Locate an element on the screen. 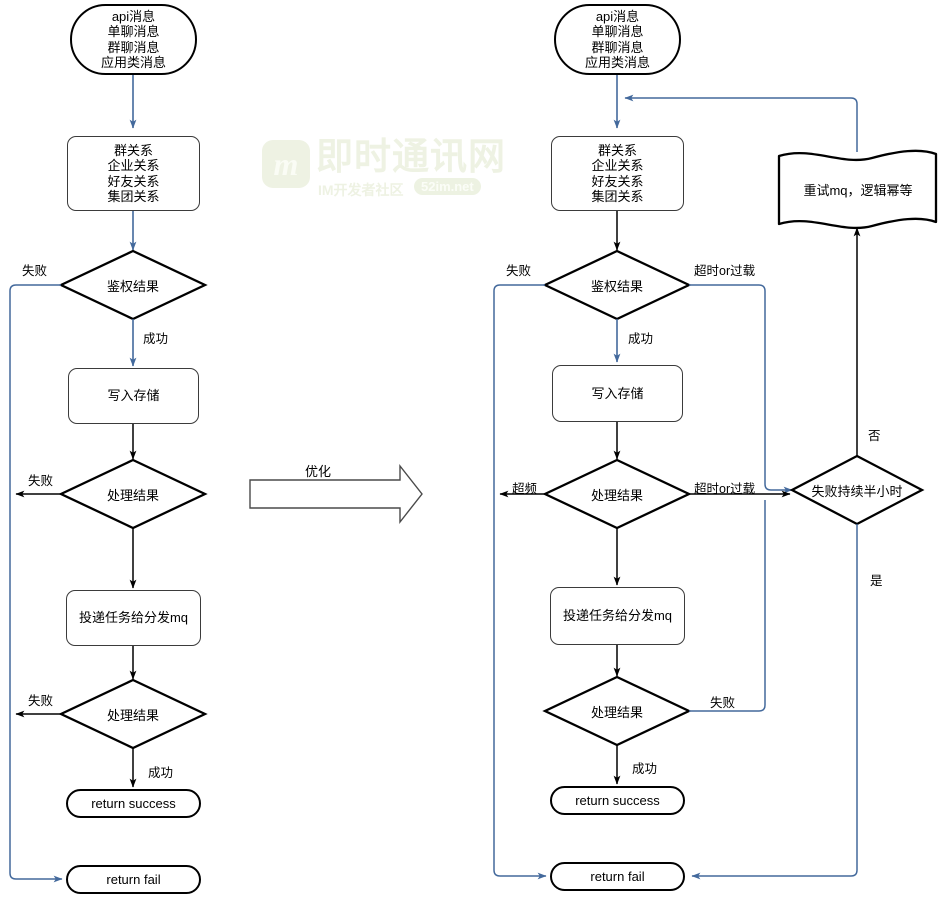 The image size is (940, 897). right-deliver-mq-process: 投递任务给分发mq is located at coordinates (617, 616).